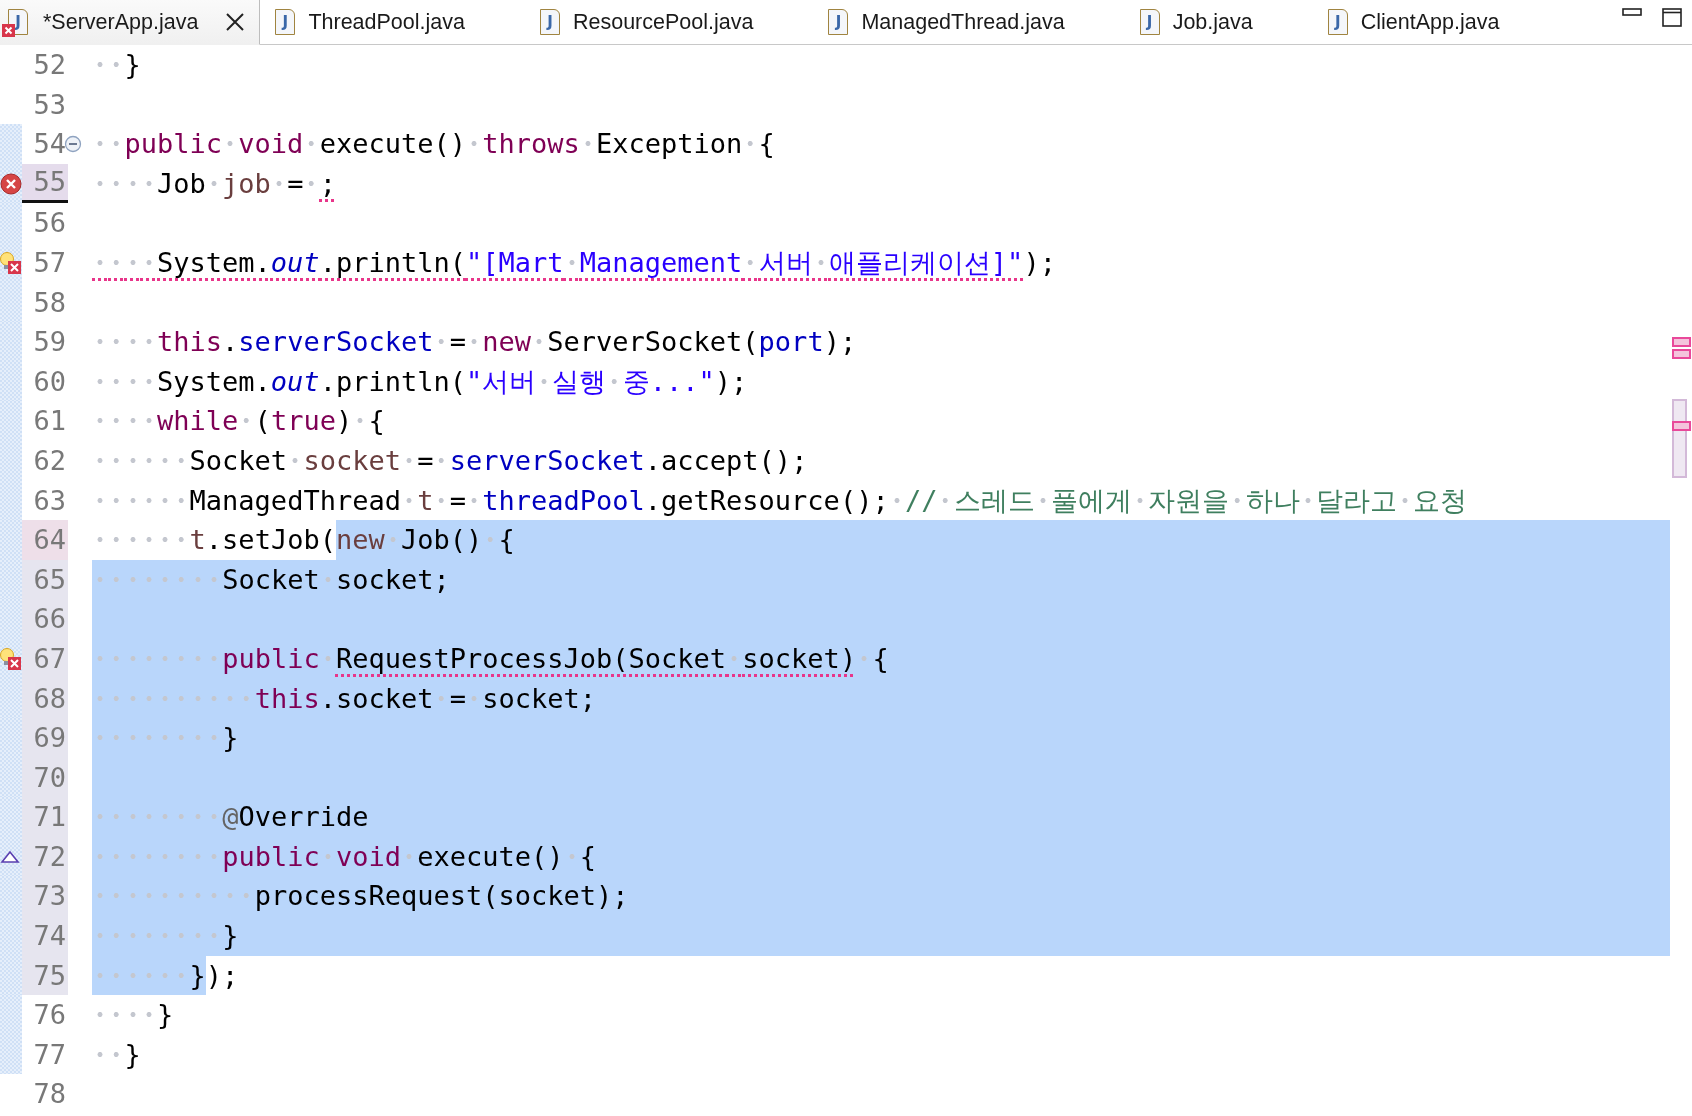  I want to click on code-line: System.out.println("서버 실행 중...");, so click(881, 381).